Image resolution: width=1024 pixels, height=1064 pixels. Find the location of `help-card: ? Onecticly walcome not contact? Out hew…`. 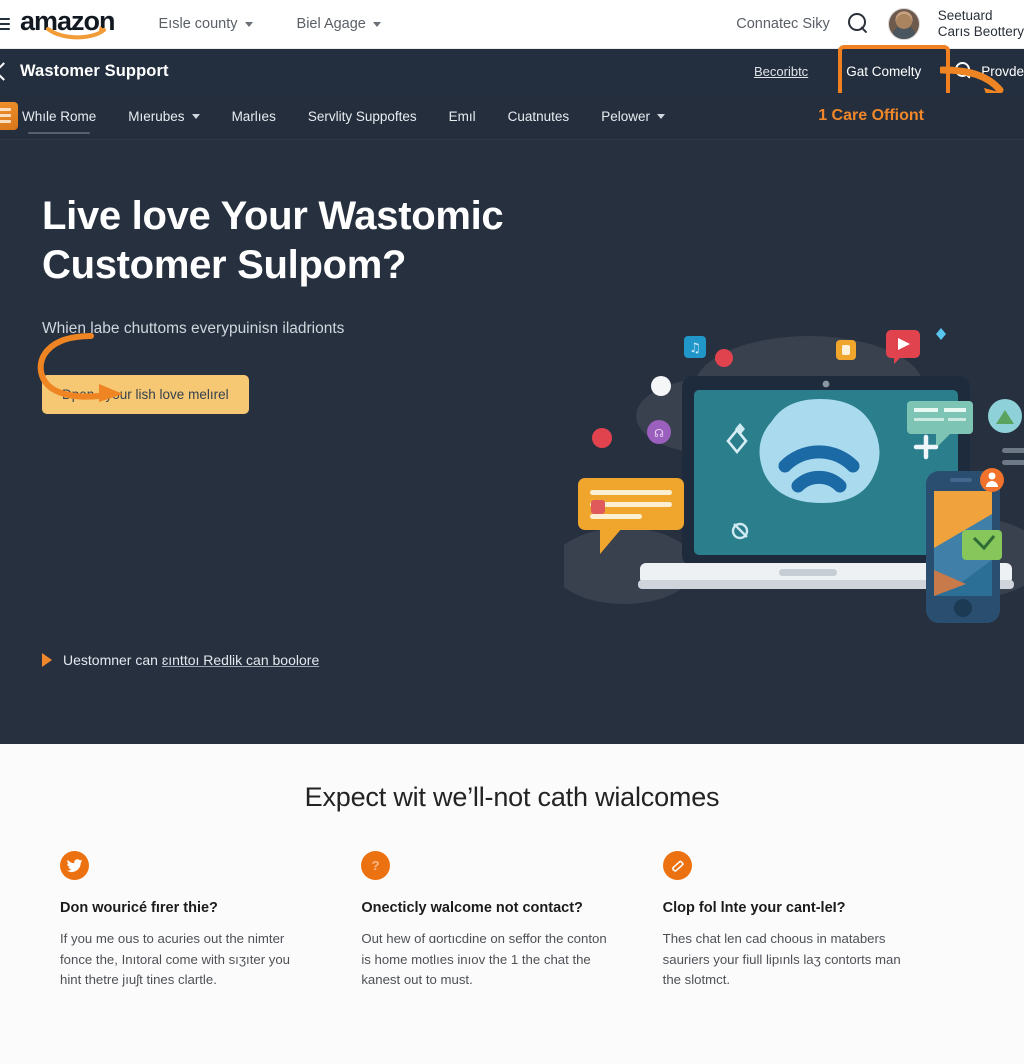

help-card: ? Onecticly walcome not contact? Out hew… is located at coordinates (511, 921).